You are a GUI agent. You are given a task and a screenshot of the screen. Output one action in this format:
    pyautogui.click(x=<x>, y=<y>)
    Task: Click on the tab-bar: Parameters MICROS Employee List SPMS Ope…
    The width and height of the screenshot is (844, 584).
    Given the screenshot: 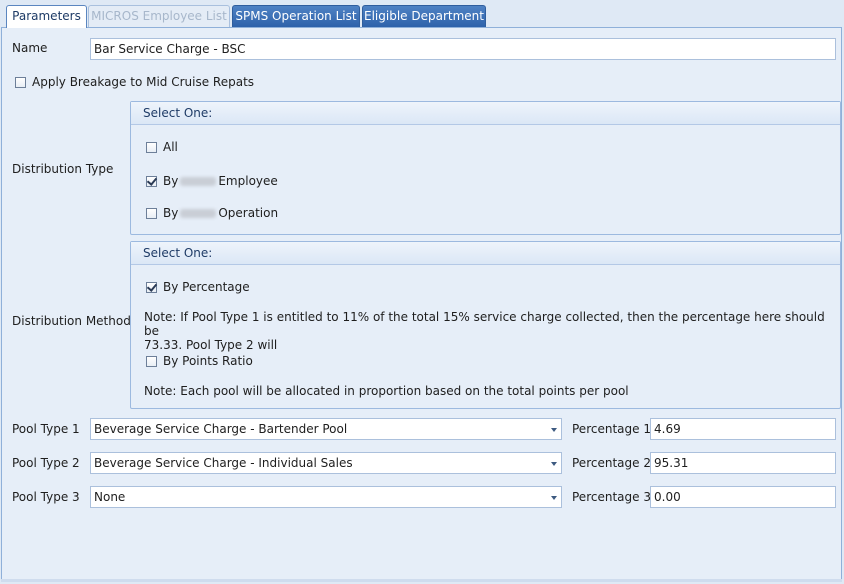 What is the action you would take?
    pyautogui.click(x=422, y=14)
    